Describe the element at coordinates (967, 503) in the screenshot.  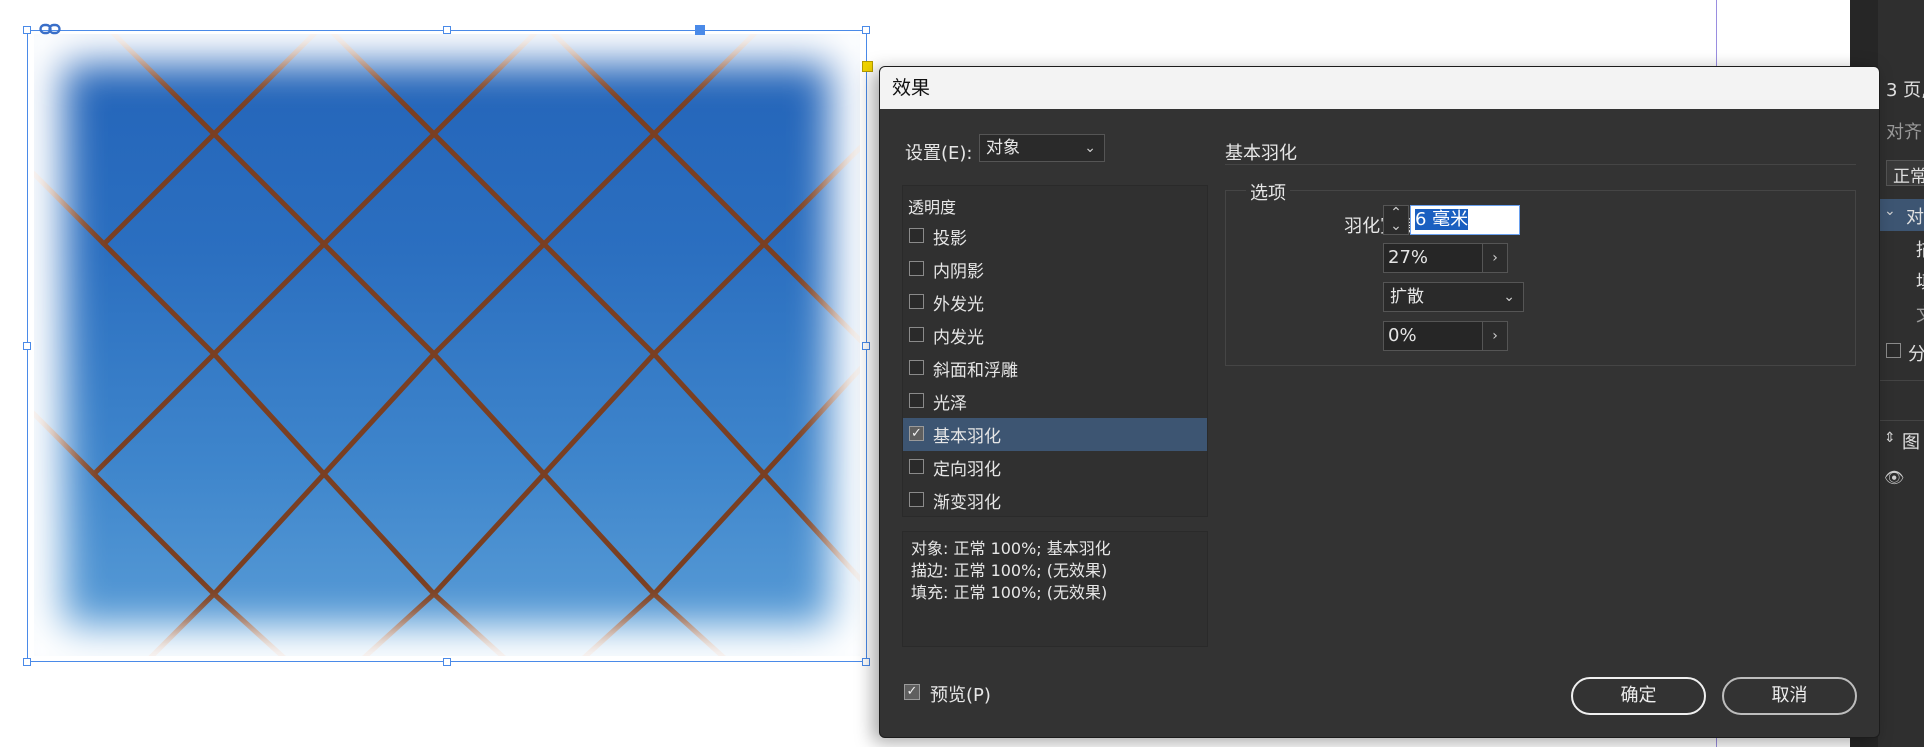
I see `effect-label: 渐变羽化` at that location.